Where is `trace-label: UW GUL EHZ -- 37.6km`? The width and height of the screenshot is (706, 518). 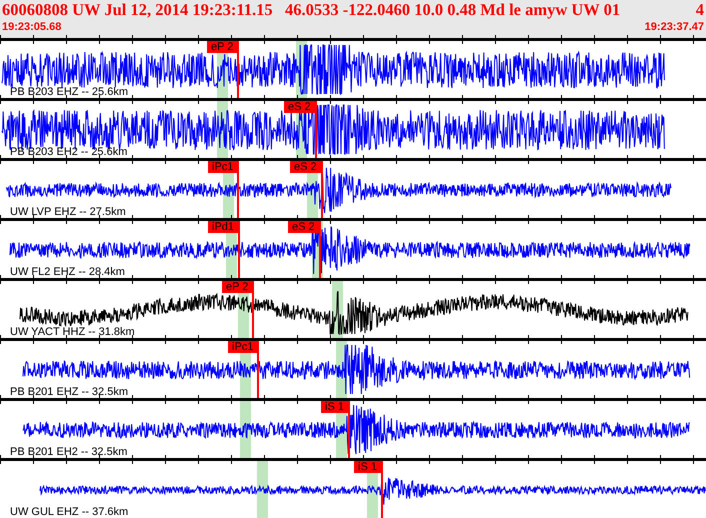
trace-label: UW GUL EHZ -- 37.6km is located at coordinates (69, 512).